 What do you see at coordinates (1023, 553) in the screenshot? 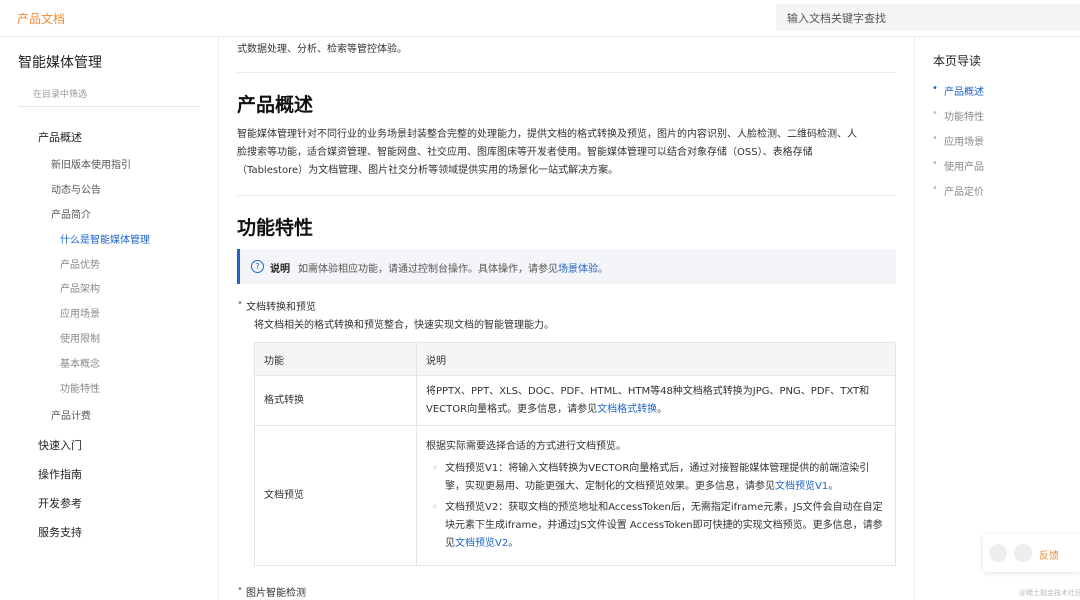
I see `service-icon` at bounding box center [1023, 553].